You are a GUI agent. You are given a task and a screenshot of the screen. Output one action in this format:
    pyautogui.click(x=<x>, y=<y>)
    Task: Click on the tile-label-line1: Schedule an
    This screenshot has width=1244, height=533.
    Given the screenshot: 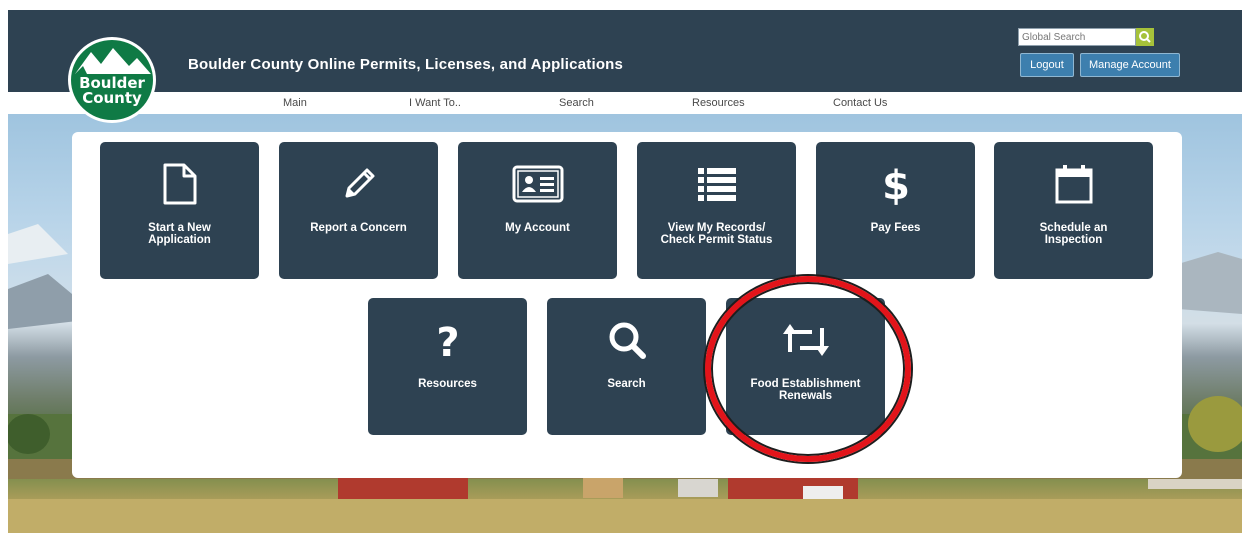 What is the action you would take?
    pyautogui.click(x=1073, y=228)
    